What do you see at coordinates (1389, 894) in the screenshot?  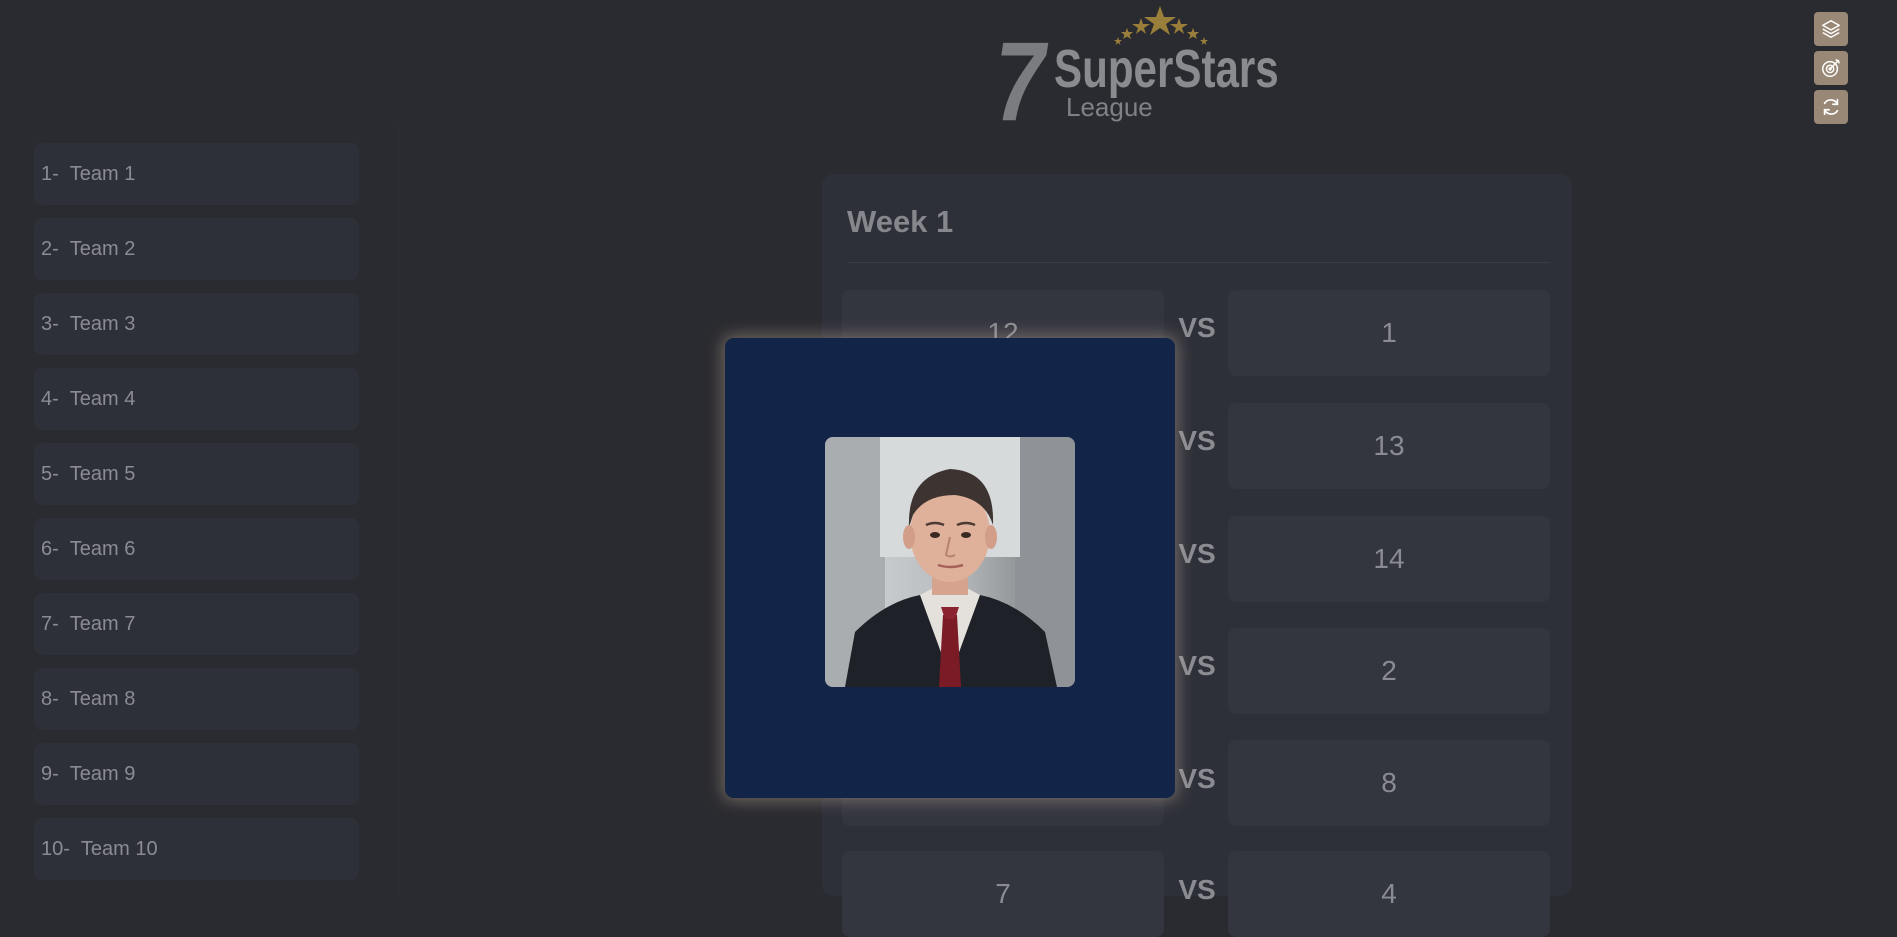 I see `match-away-team: 4` at bounding box center [1389, 894].